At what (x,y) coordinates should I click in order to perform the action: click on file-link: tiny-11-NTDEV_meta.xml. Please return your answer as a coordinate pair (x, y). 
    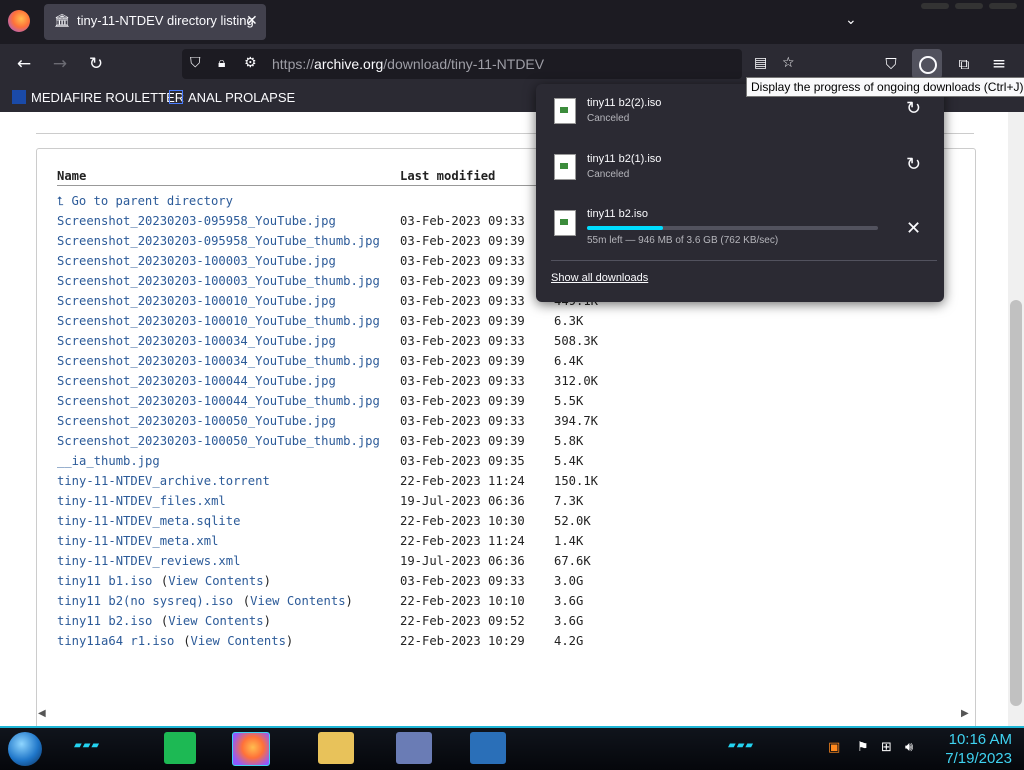
    Looking at the image, I should click on (137, 541).